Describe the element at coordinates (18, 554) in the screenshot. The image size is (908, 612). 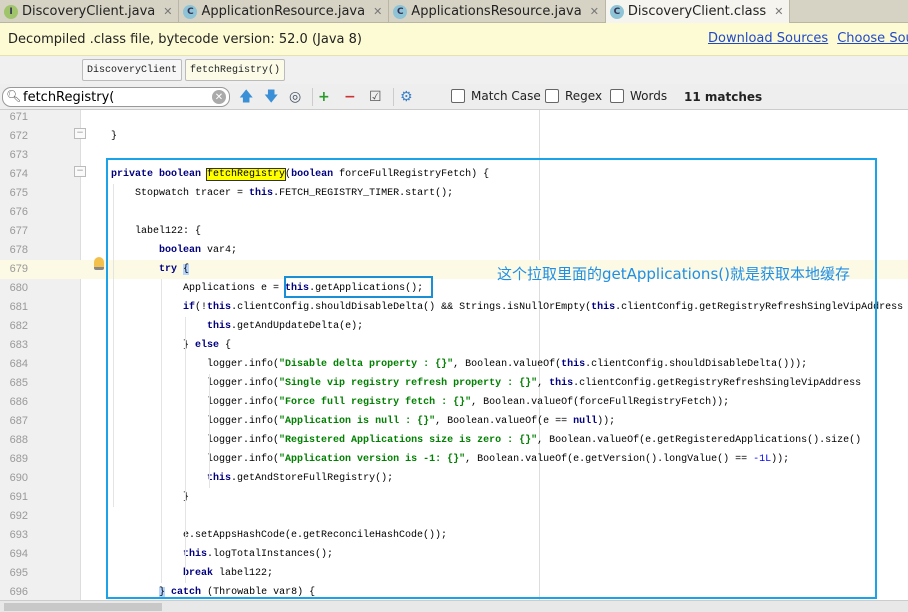
I see `line-number: 694` at that location.